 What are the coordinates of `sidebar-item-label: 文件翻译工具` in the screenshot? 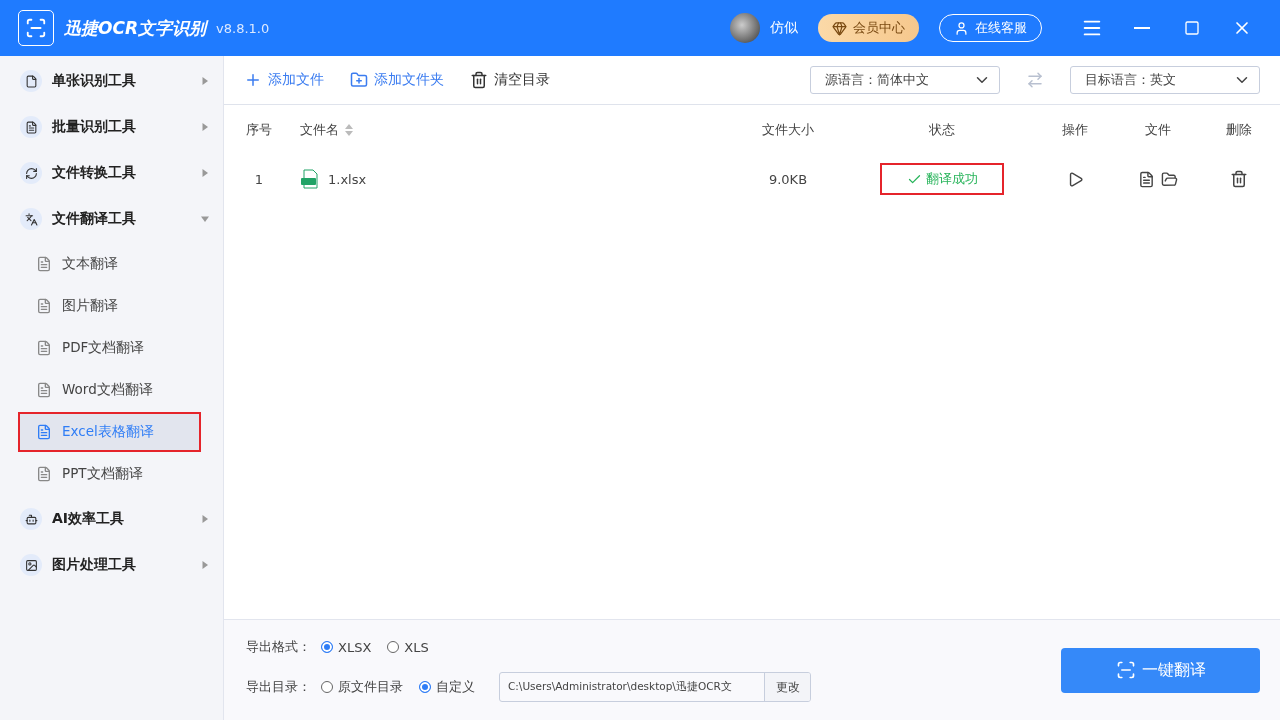 It's located at (94, 219).